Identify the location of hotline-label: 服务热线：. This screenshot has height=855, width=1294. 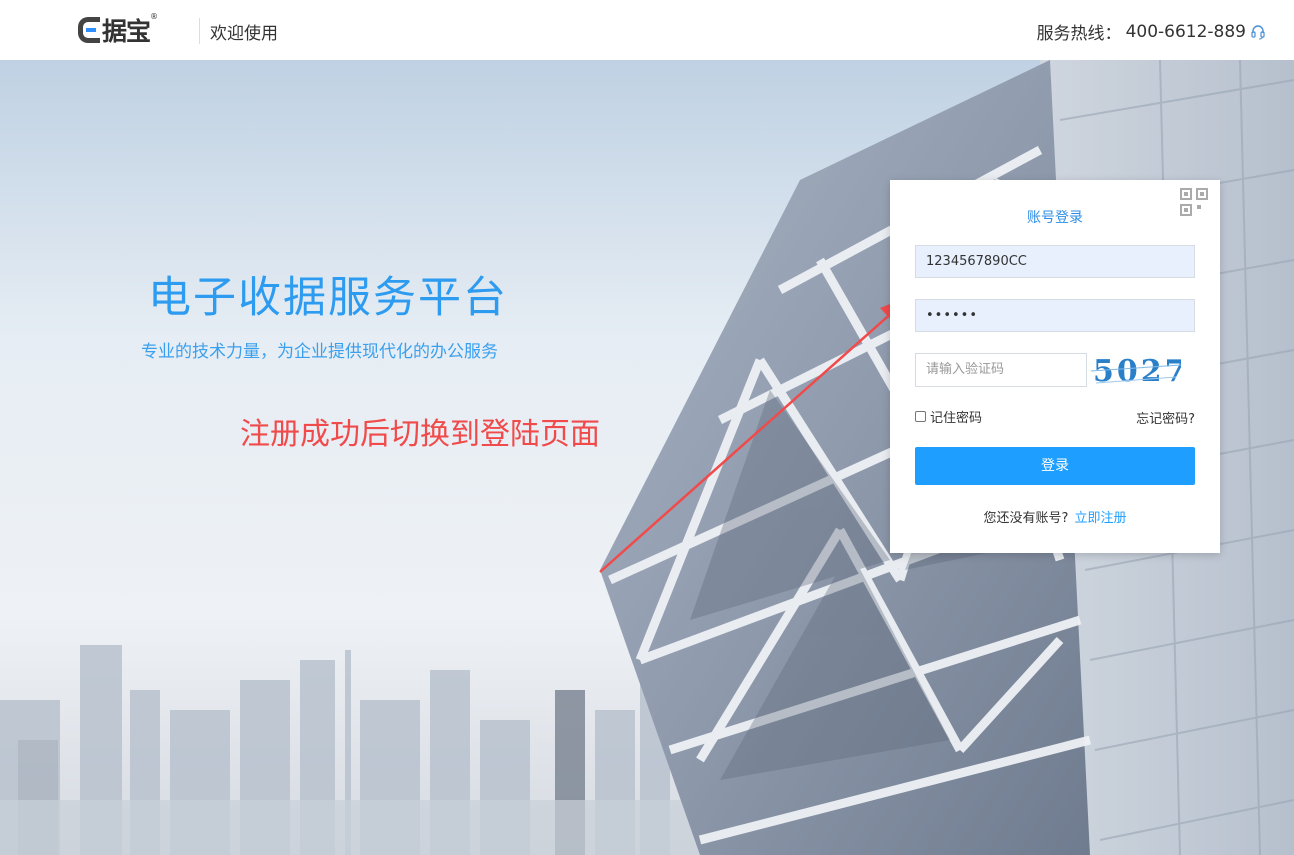
(1079, 34).